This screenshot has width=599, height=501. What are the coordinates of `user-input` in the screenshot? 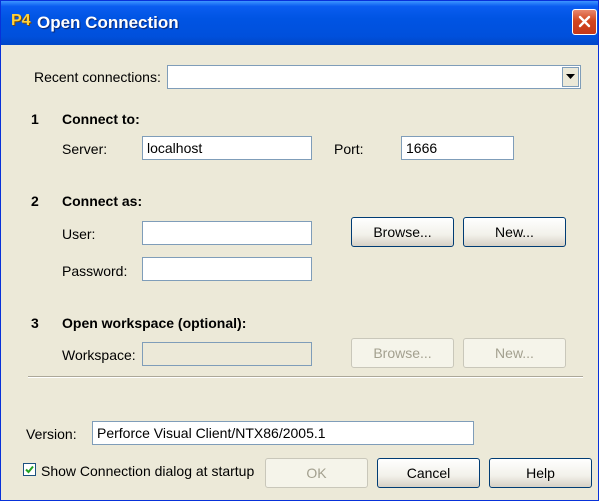 It's located at (227, 233).